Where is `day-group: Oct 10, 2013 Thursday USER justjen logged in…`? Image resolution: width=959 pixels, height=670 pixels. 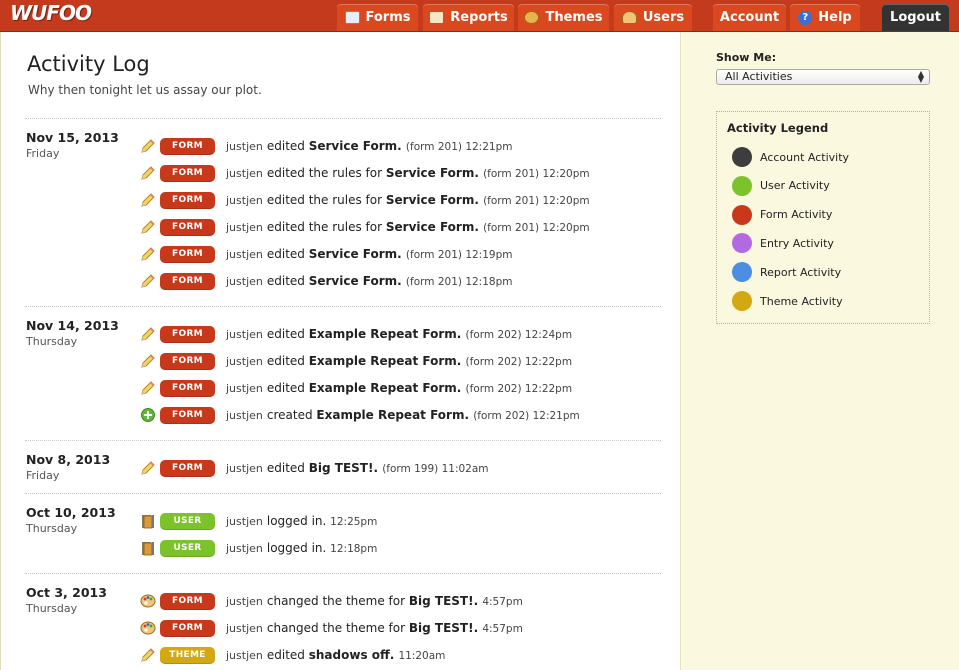
day-group: Oct 10, 2013 Thursday USER justjen logged in… is located at coordinates (343, 525).